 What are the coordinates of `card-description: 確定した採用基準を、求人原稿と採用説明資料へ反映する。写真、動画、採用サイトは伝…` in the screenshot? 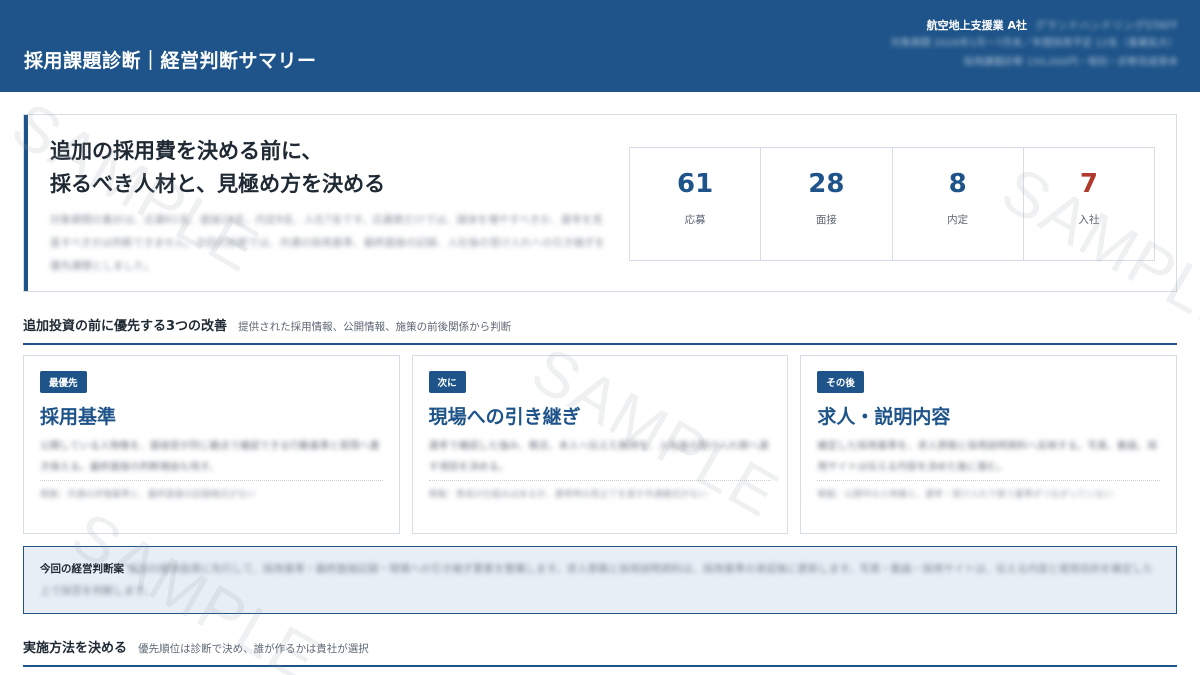 It's located at (987, 457).